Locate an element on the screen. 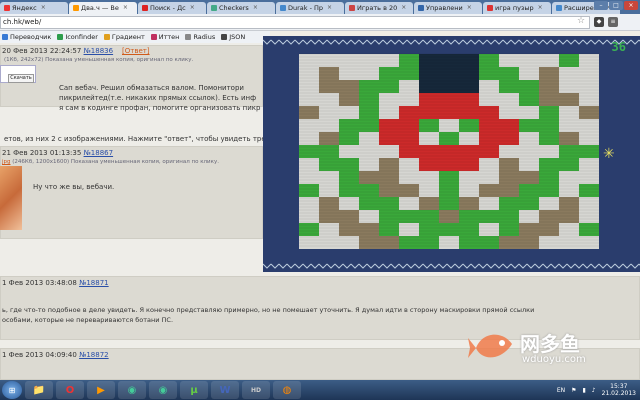  close-window-button: × is located at coordinates (631, 5).